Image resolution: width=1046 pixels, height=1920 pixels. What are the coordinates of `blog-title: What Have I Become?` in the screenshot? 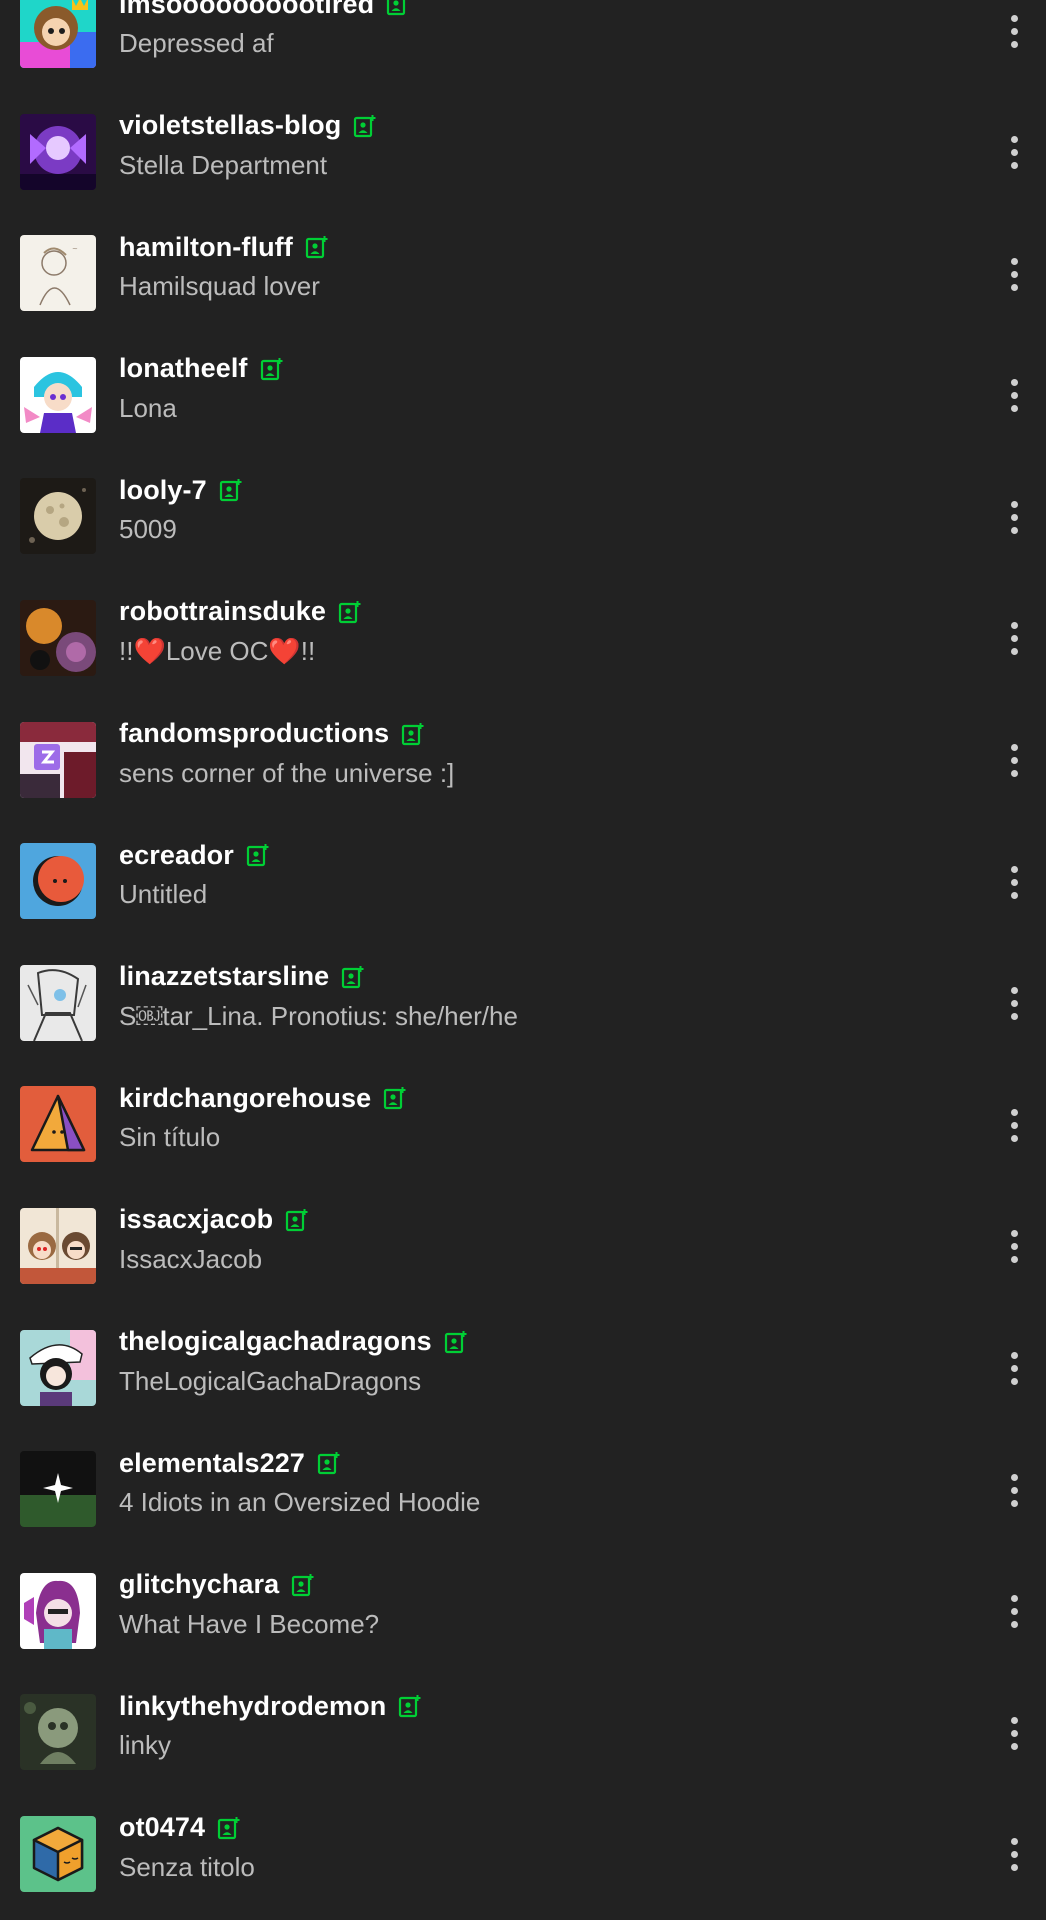 It's located at (249, 1623).